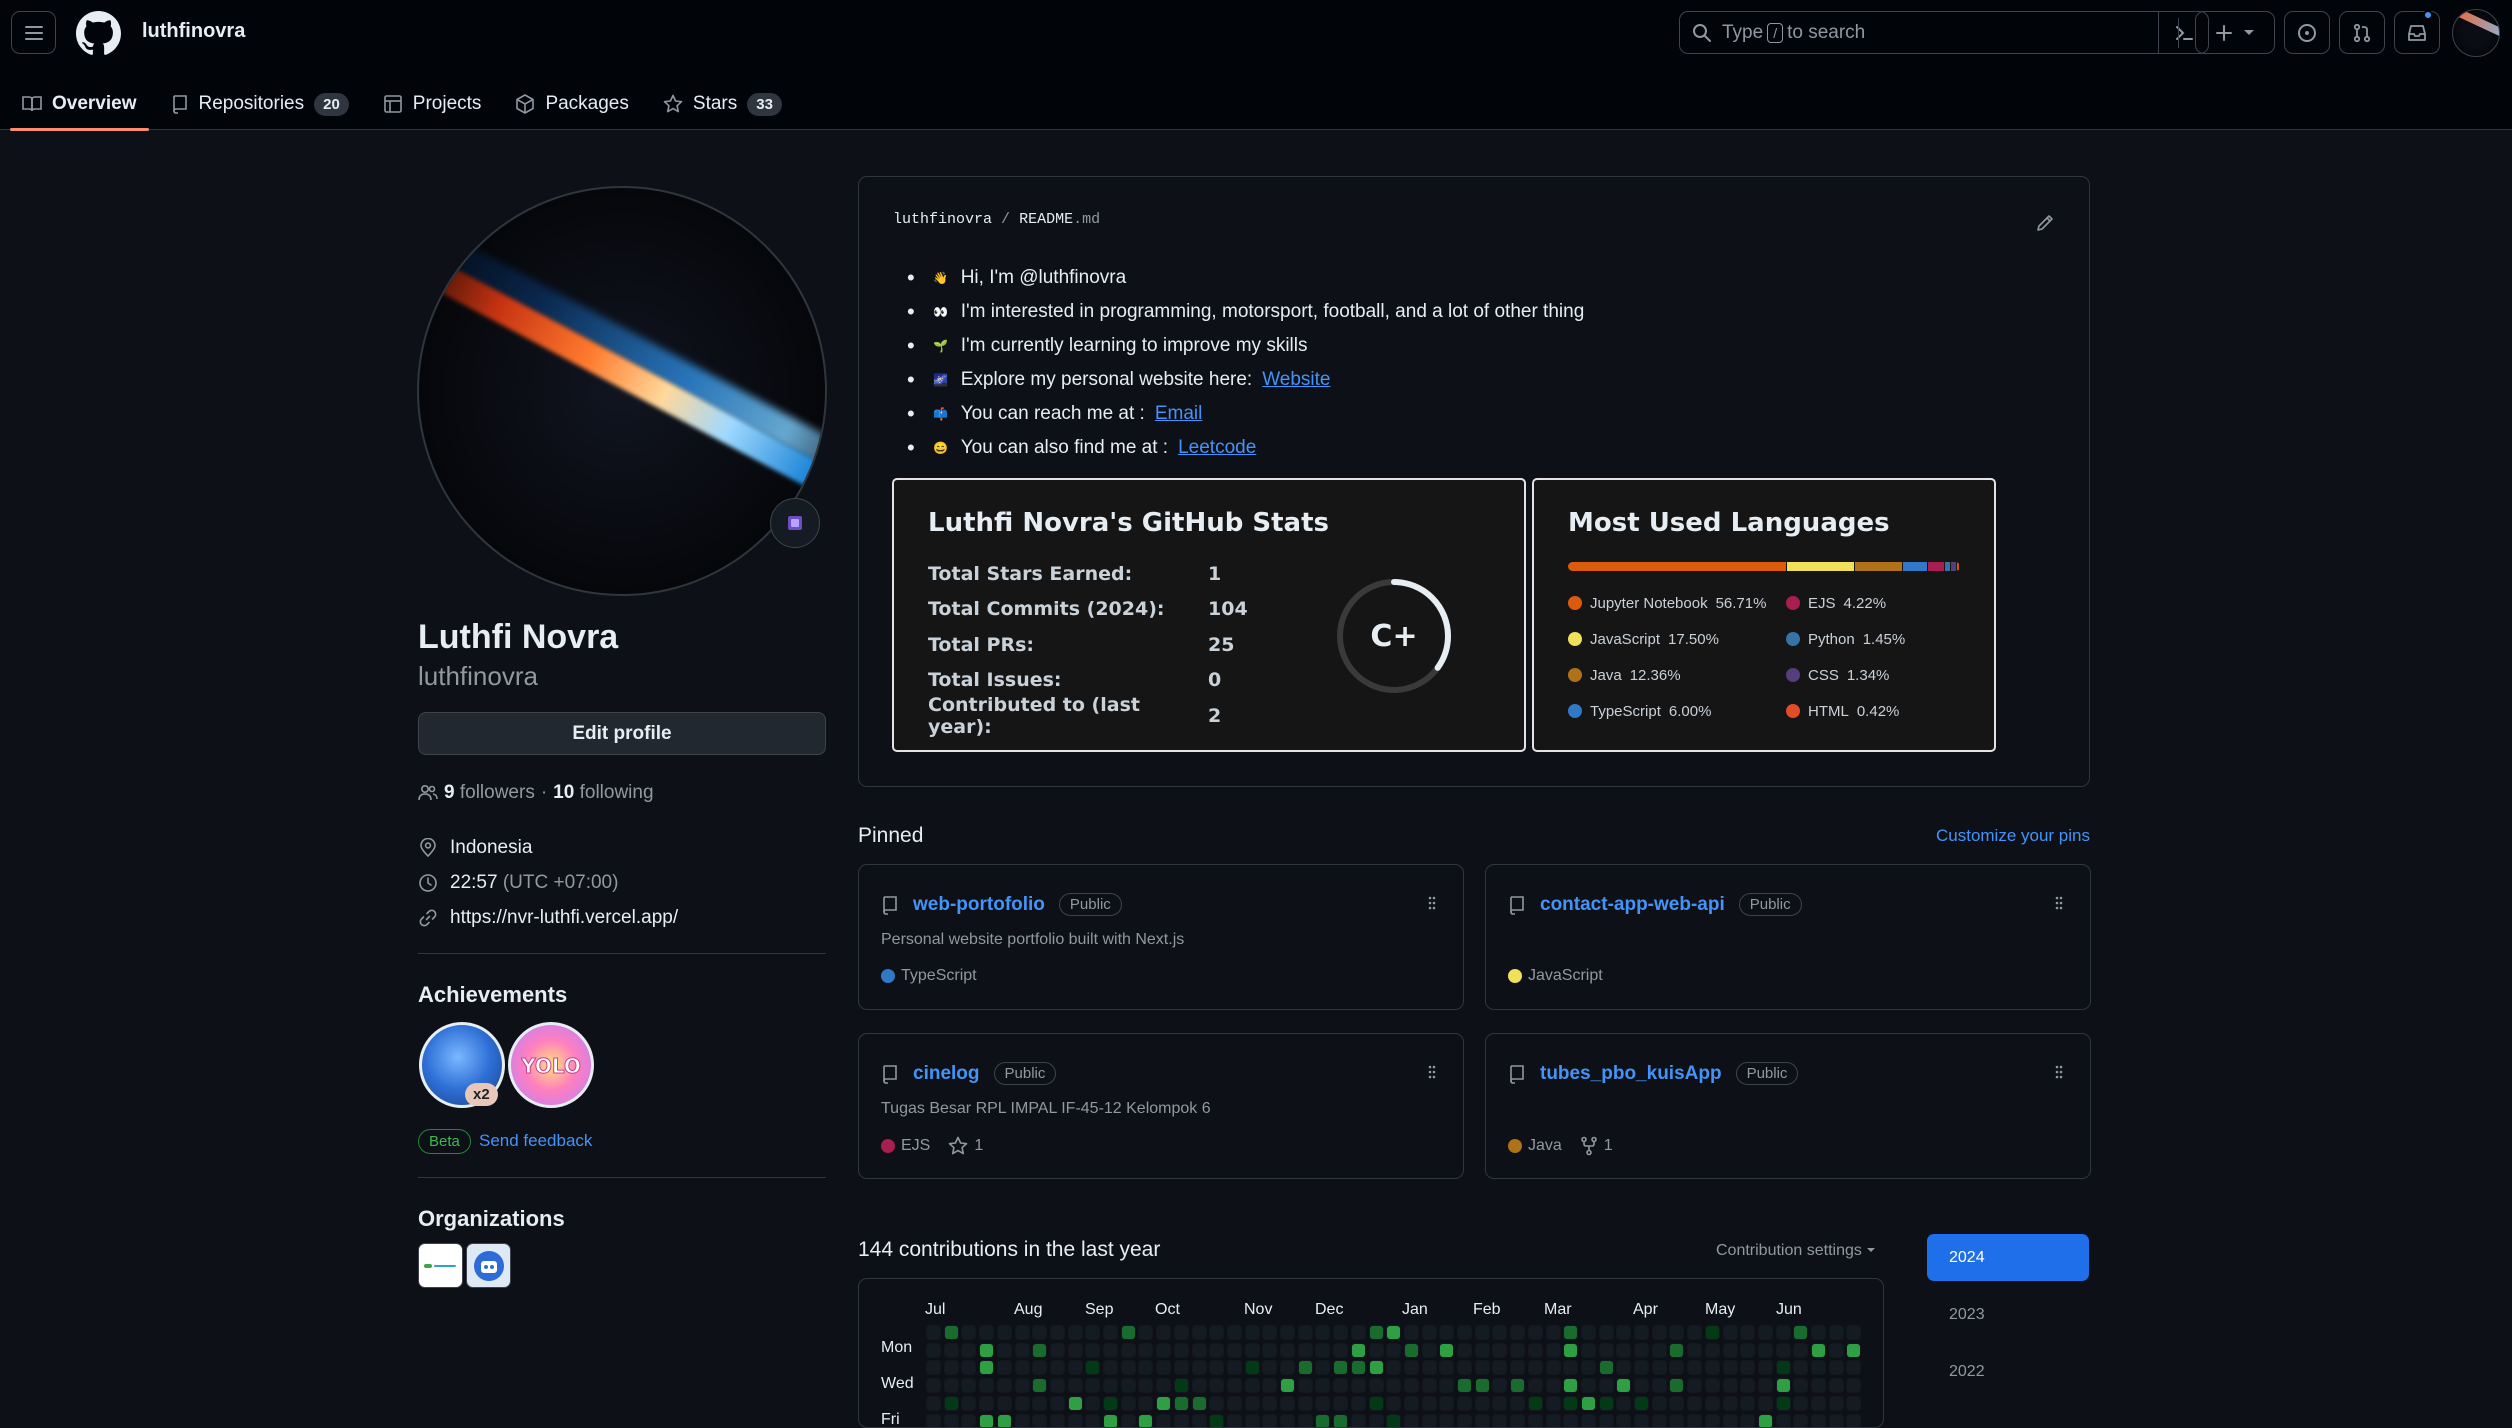 The width and height of the screenshot is (2512, 1428). Describe the element at coordinates (260, 104) in the screenshot. I see `tab-repositories: Repositories 20` at that location.